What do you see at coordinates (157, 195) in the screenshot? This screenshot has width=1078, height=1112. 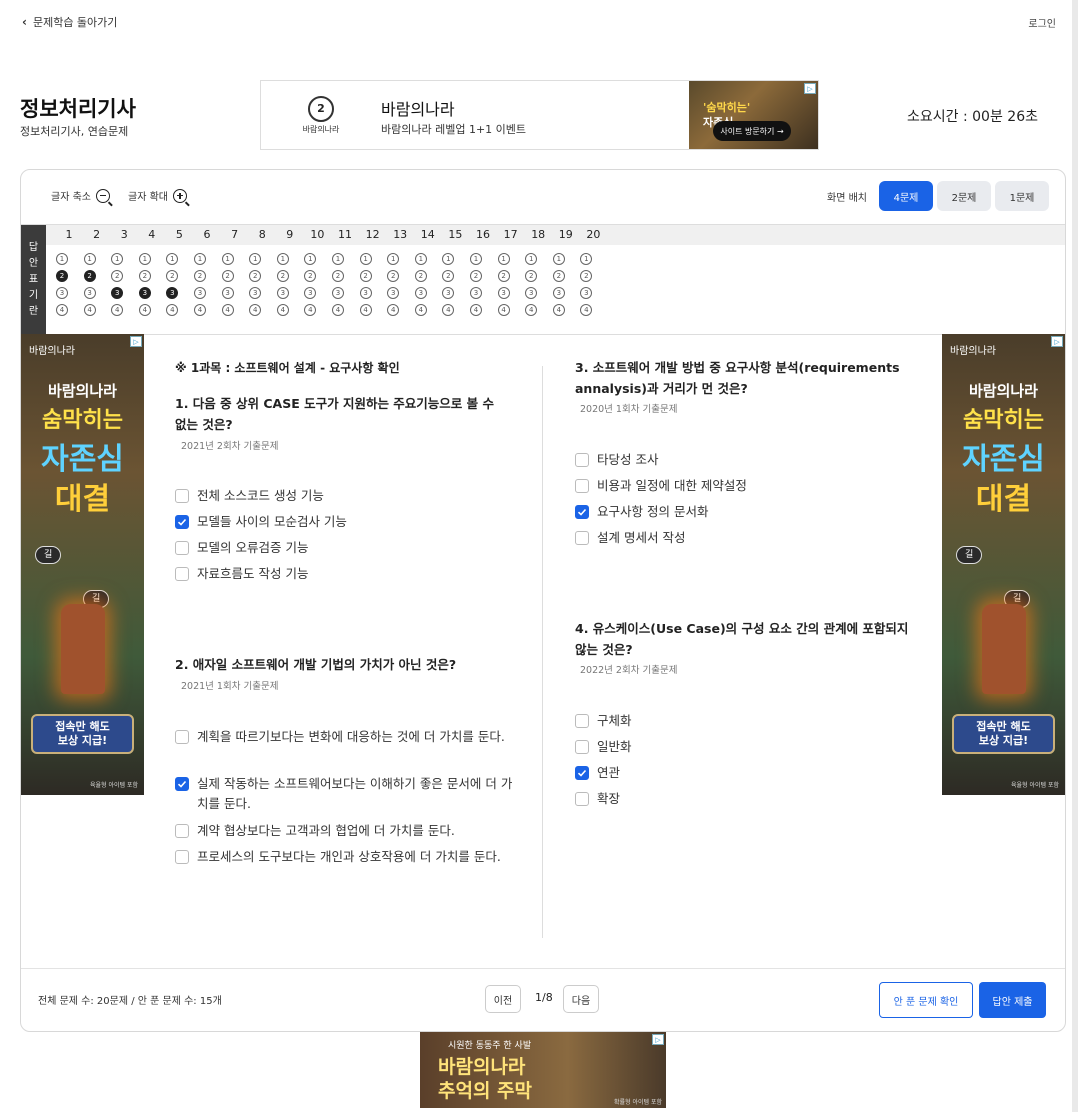 I see `zoom-in-button: 글자 확대` at bounding box center [157, 195].